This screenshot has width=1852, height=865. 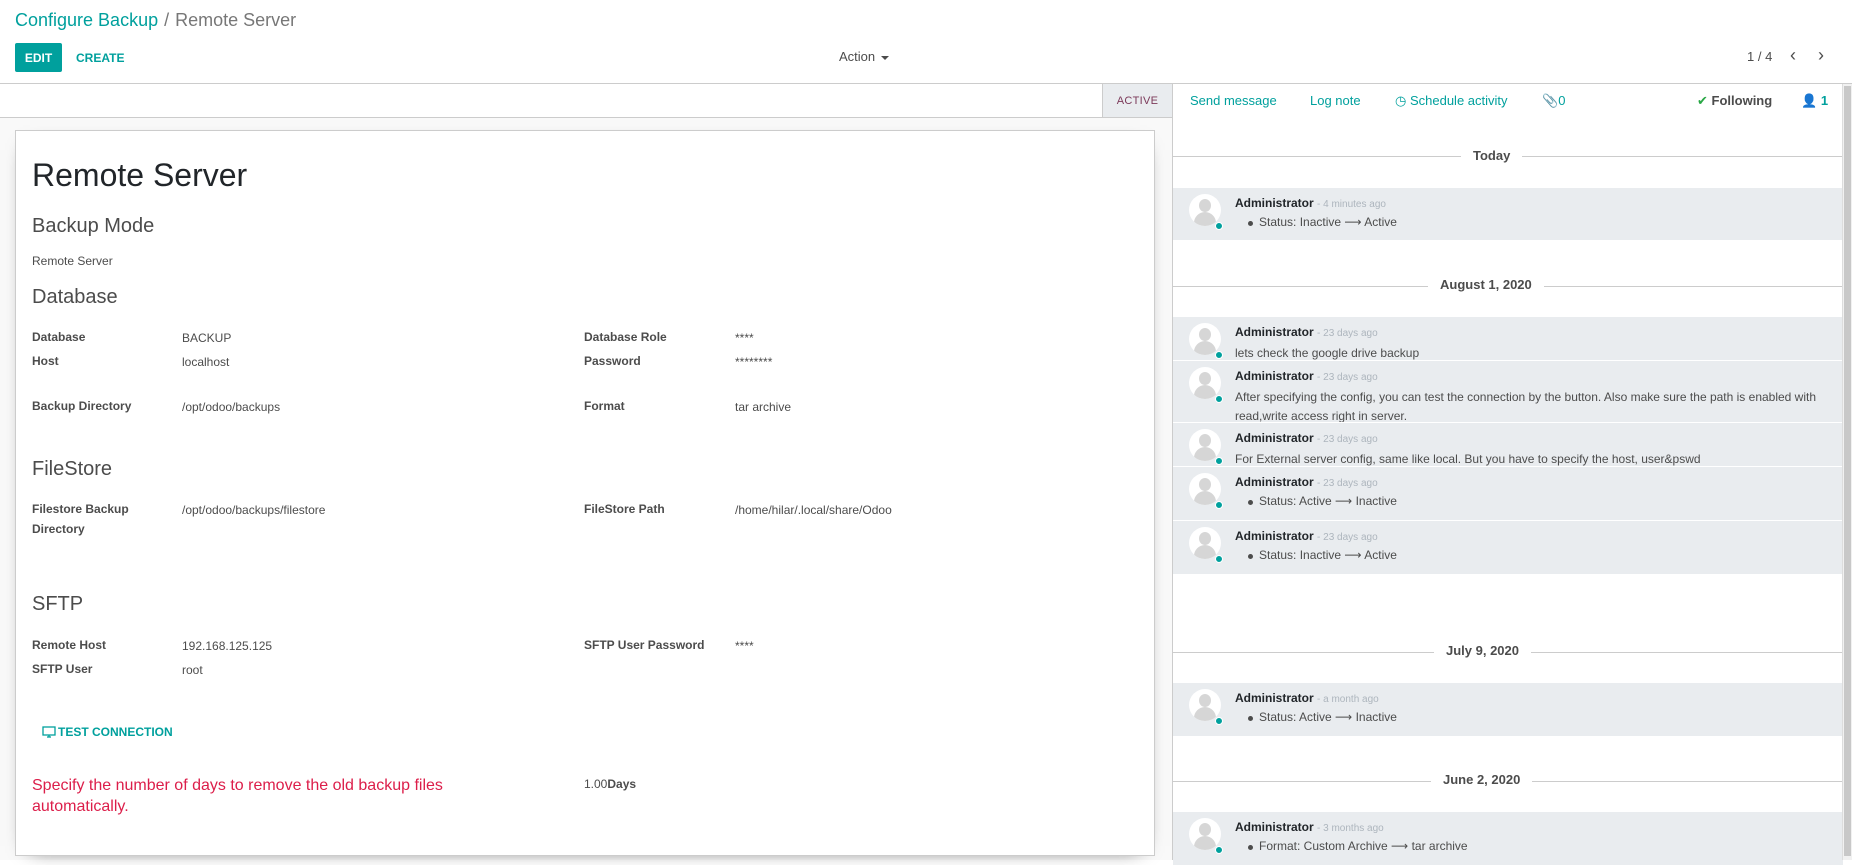 I want to click on sftp-user-value: root, so click(x=192, y=670).